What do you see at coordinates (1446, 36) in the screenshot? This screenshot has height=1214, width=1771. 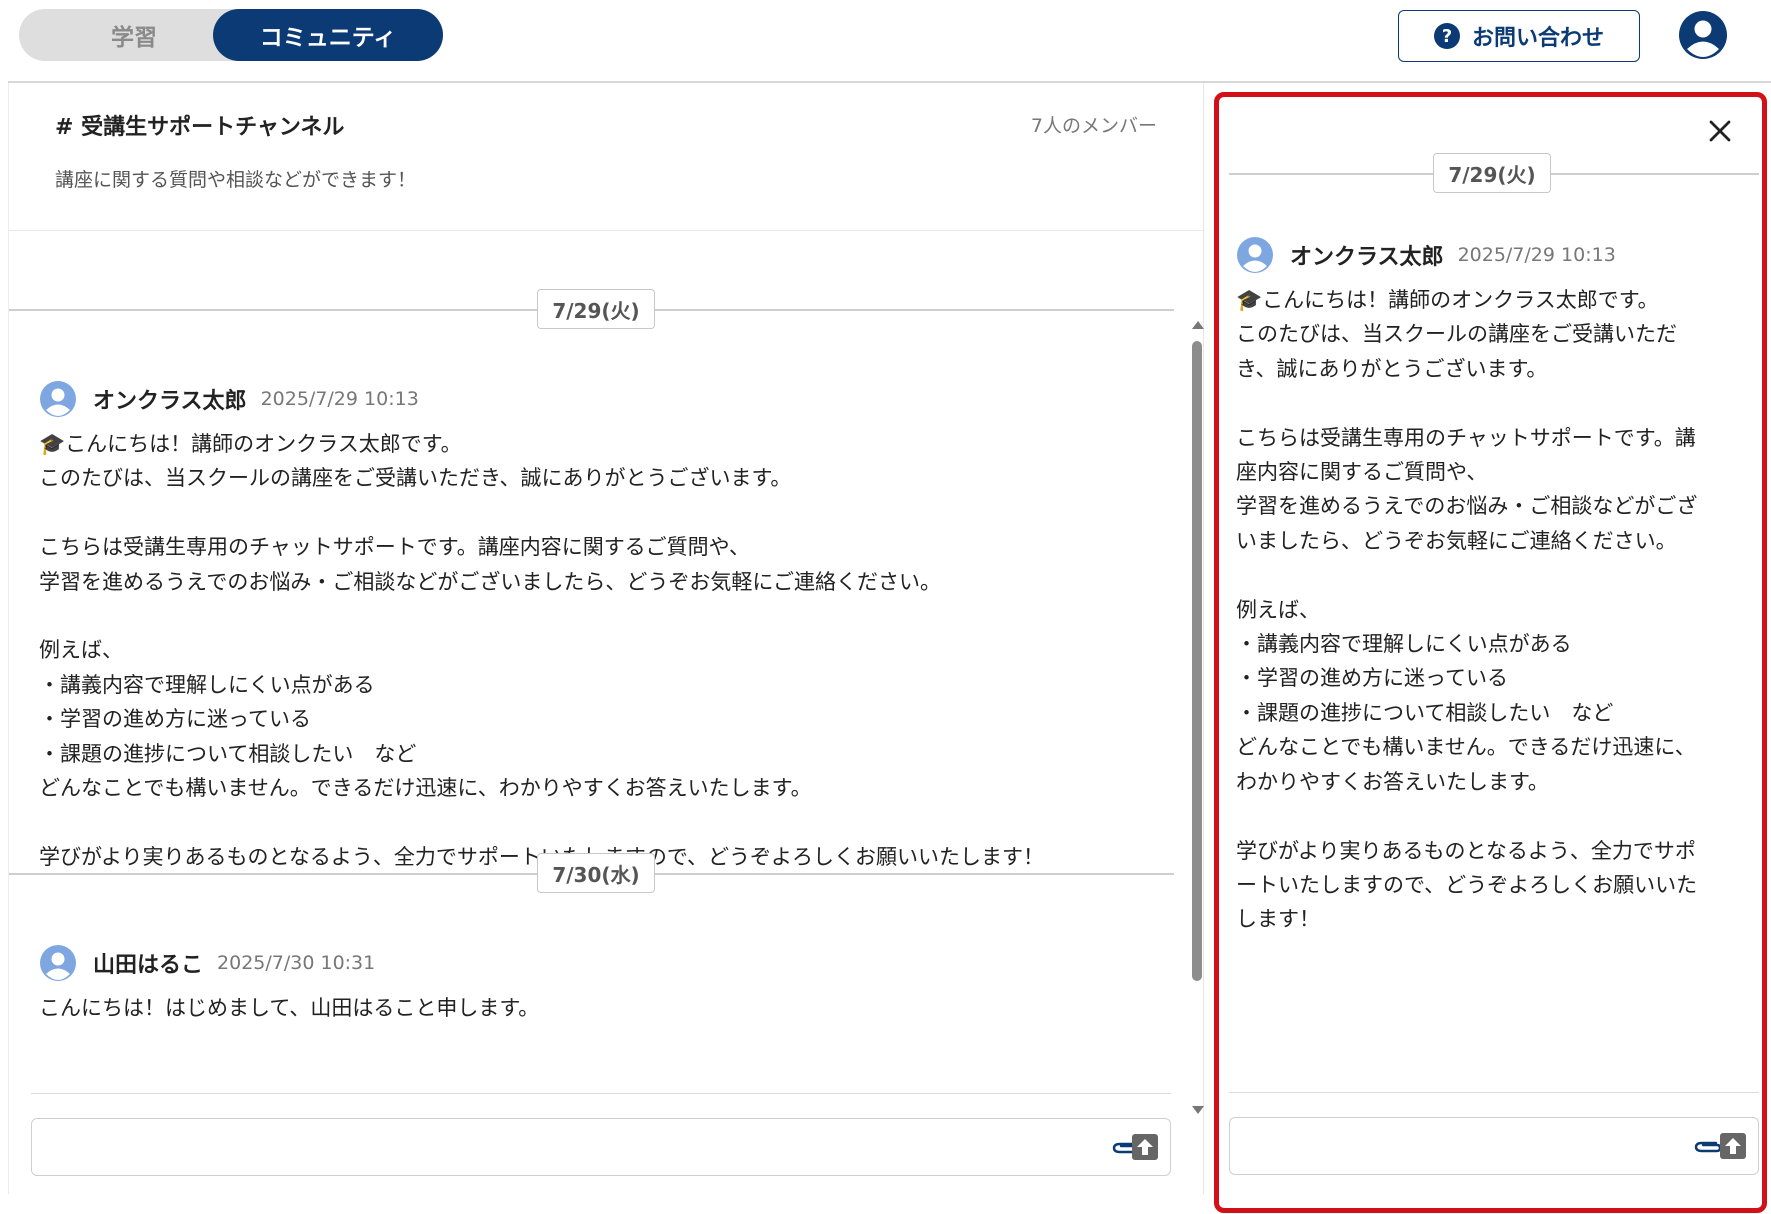 I see `help-circle-icon: ?` at bounding box center [1446, 36].